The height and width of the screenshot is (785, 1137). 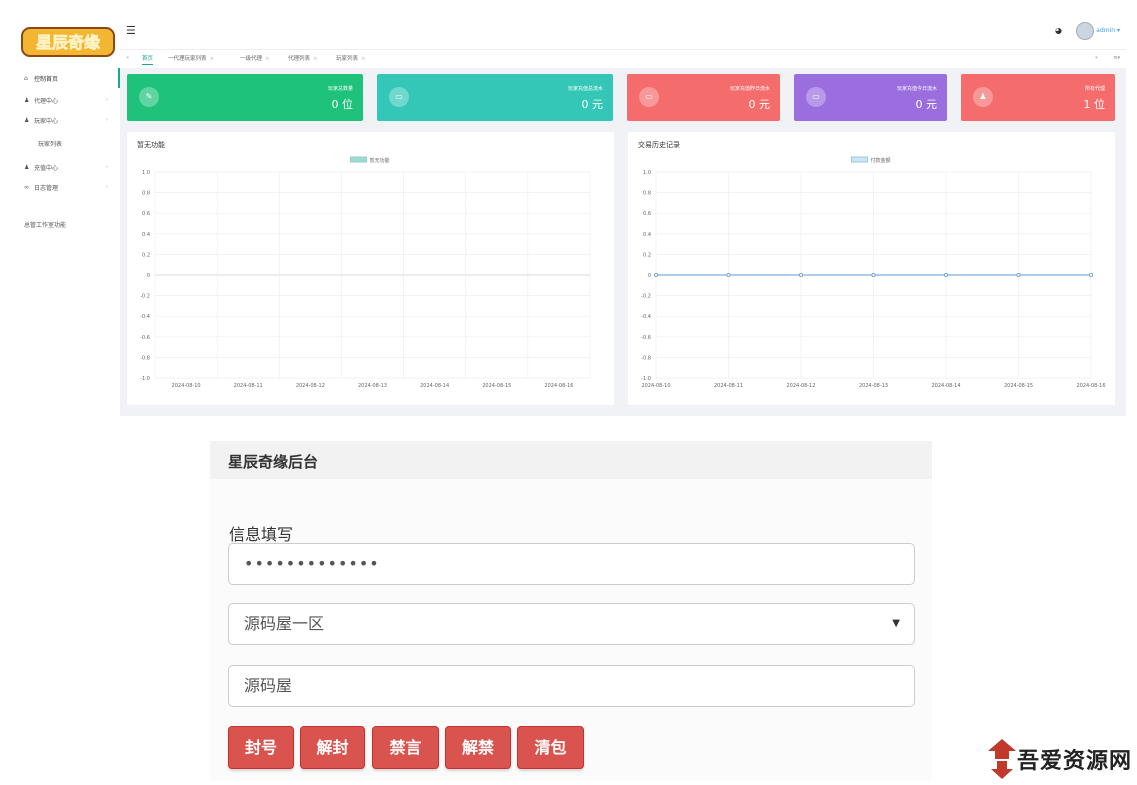 I want to click on sidebar-item-label: 玩家中心, so click(x=46, y=121).